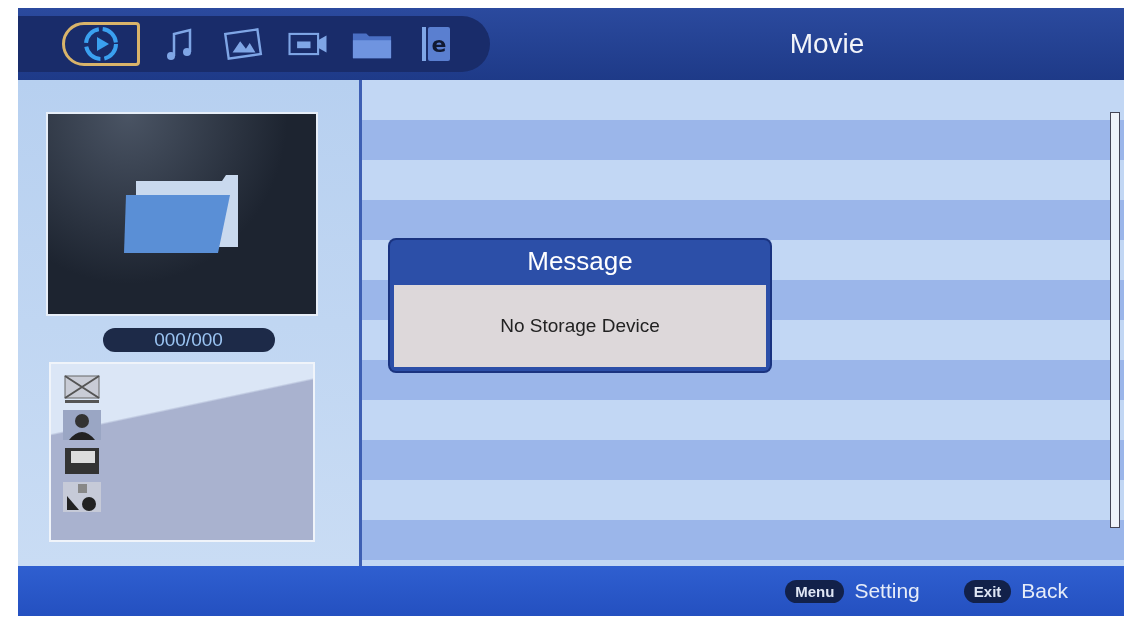  Describe the element at coordinates (81, 389) in the screenshot. I see `envelope-icon` at that location.